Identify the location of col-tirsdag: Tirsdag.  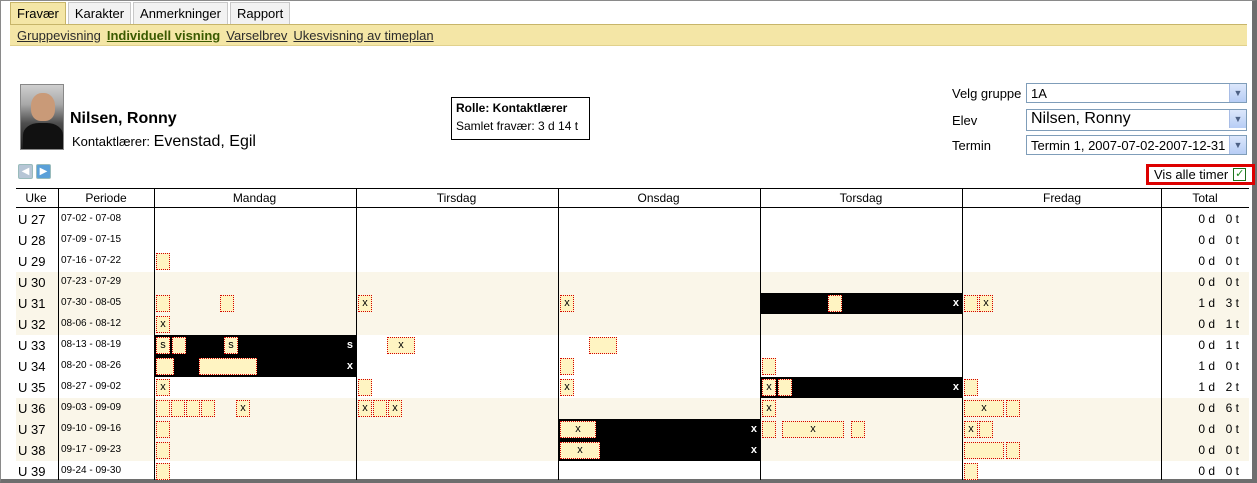
(456, 198).